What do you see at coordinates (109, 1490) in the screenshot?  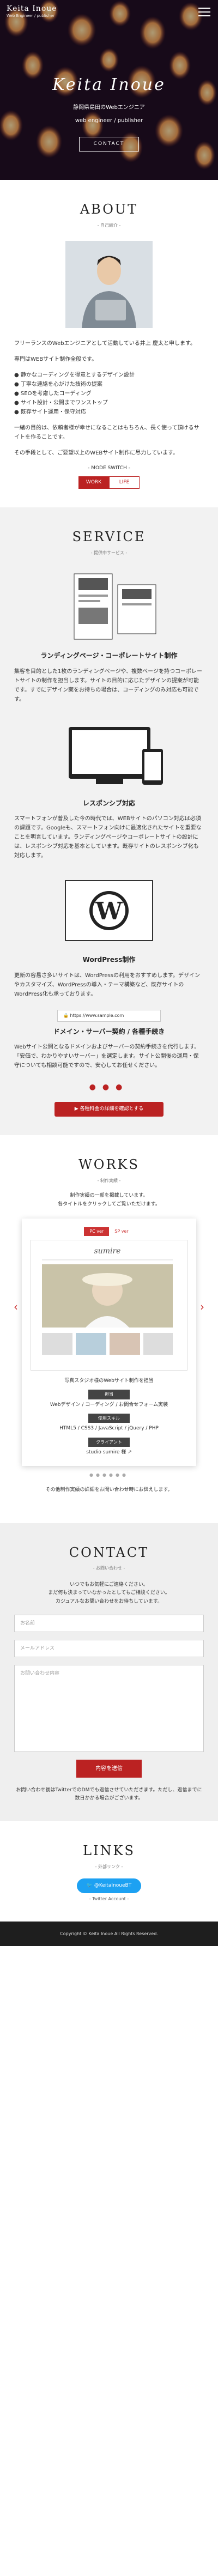 I see `works-note: その他制作実績の詳細をお問い合わせ時にお伝えします。` at bounding box center [109, 1490].